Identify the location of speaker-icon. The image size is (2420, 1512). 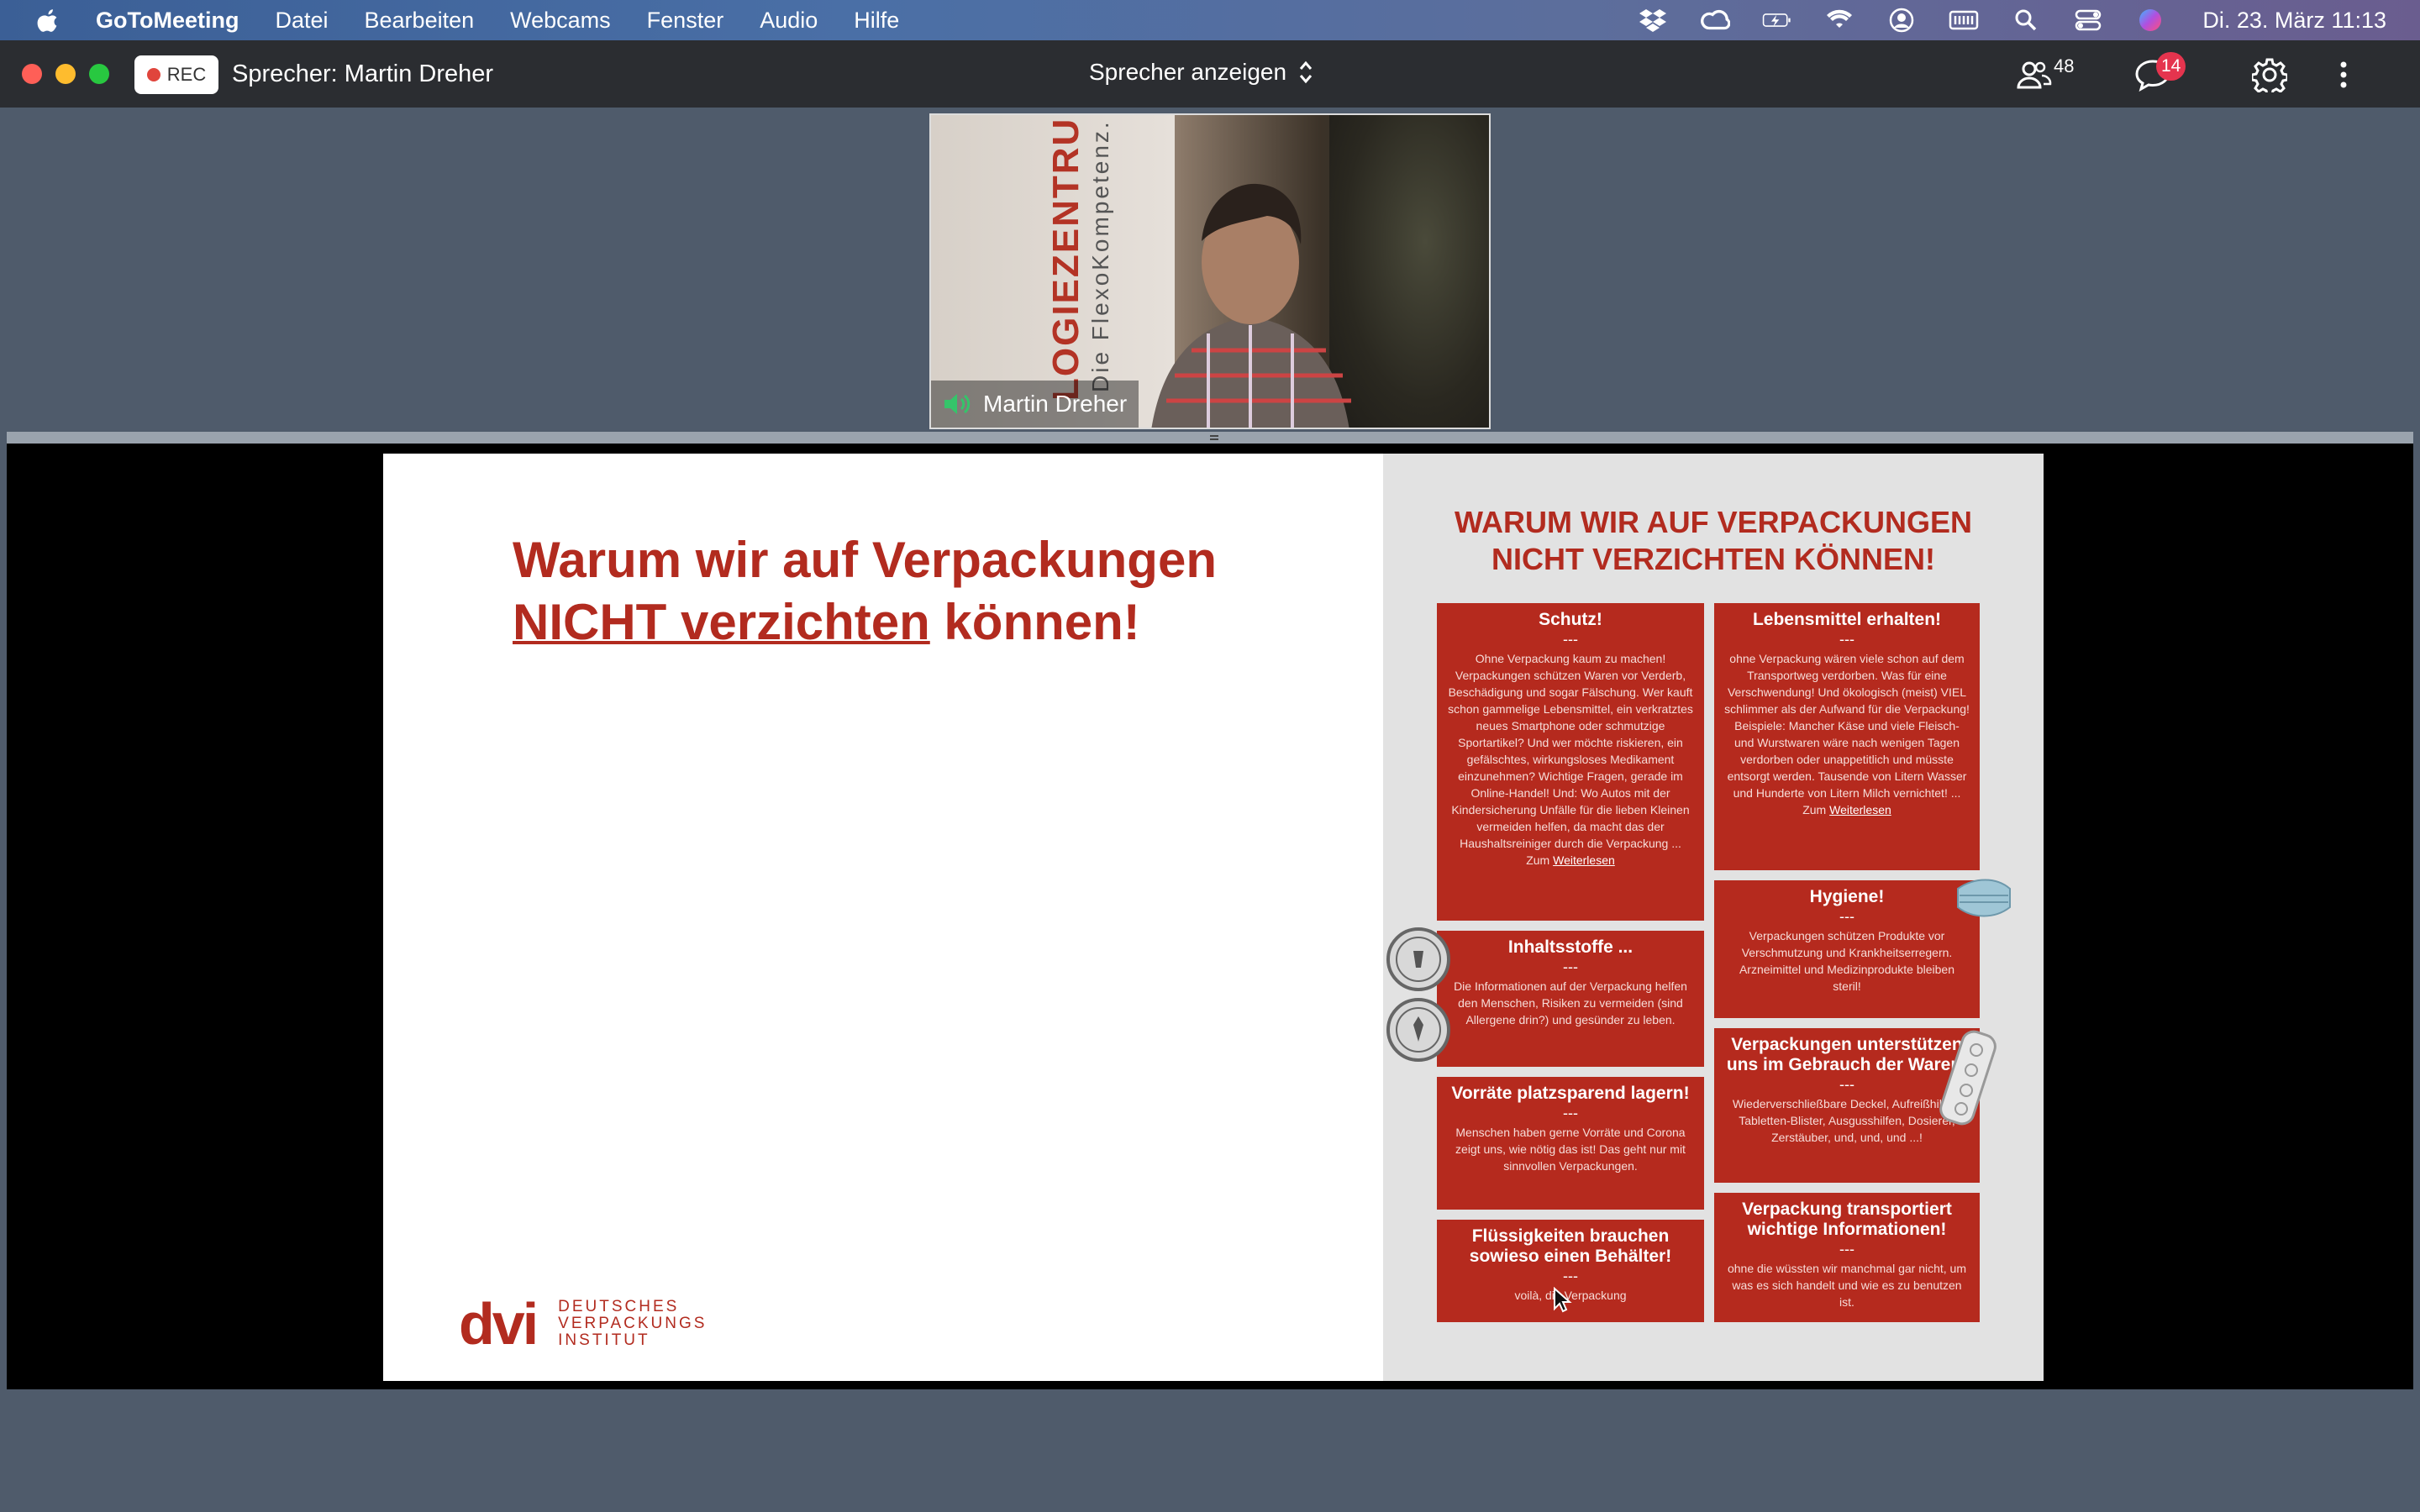
(958, 404).